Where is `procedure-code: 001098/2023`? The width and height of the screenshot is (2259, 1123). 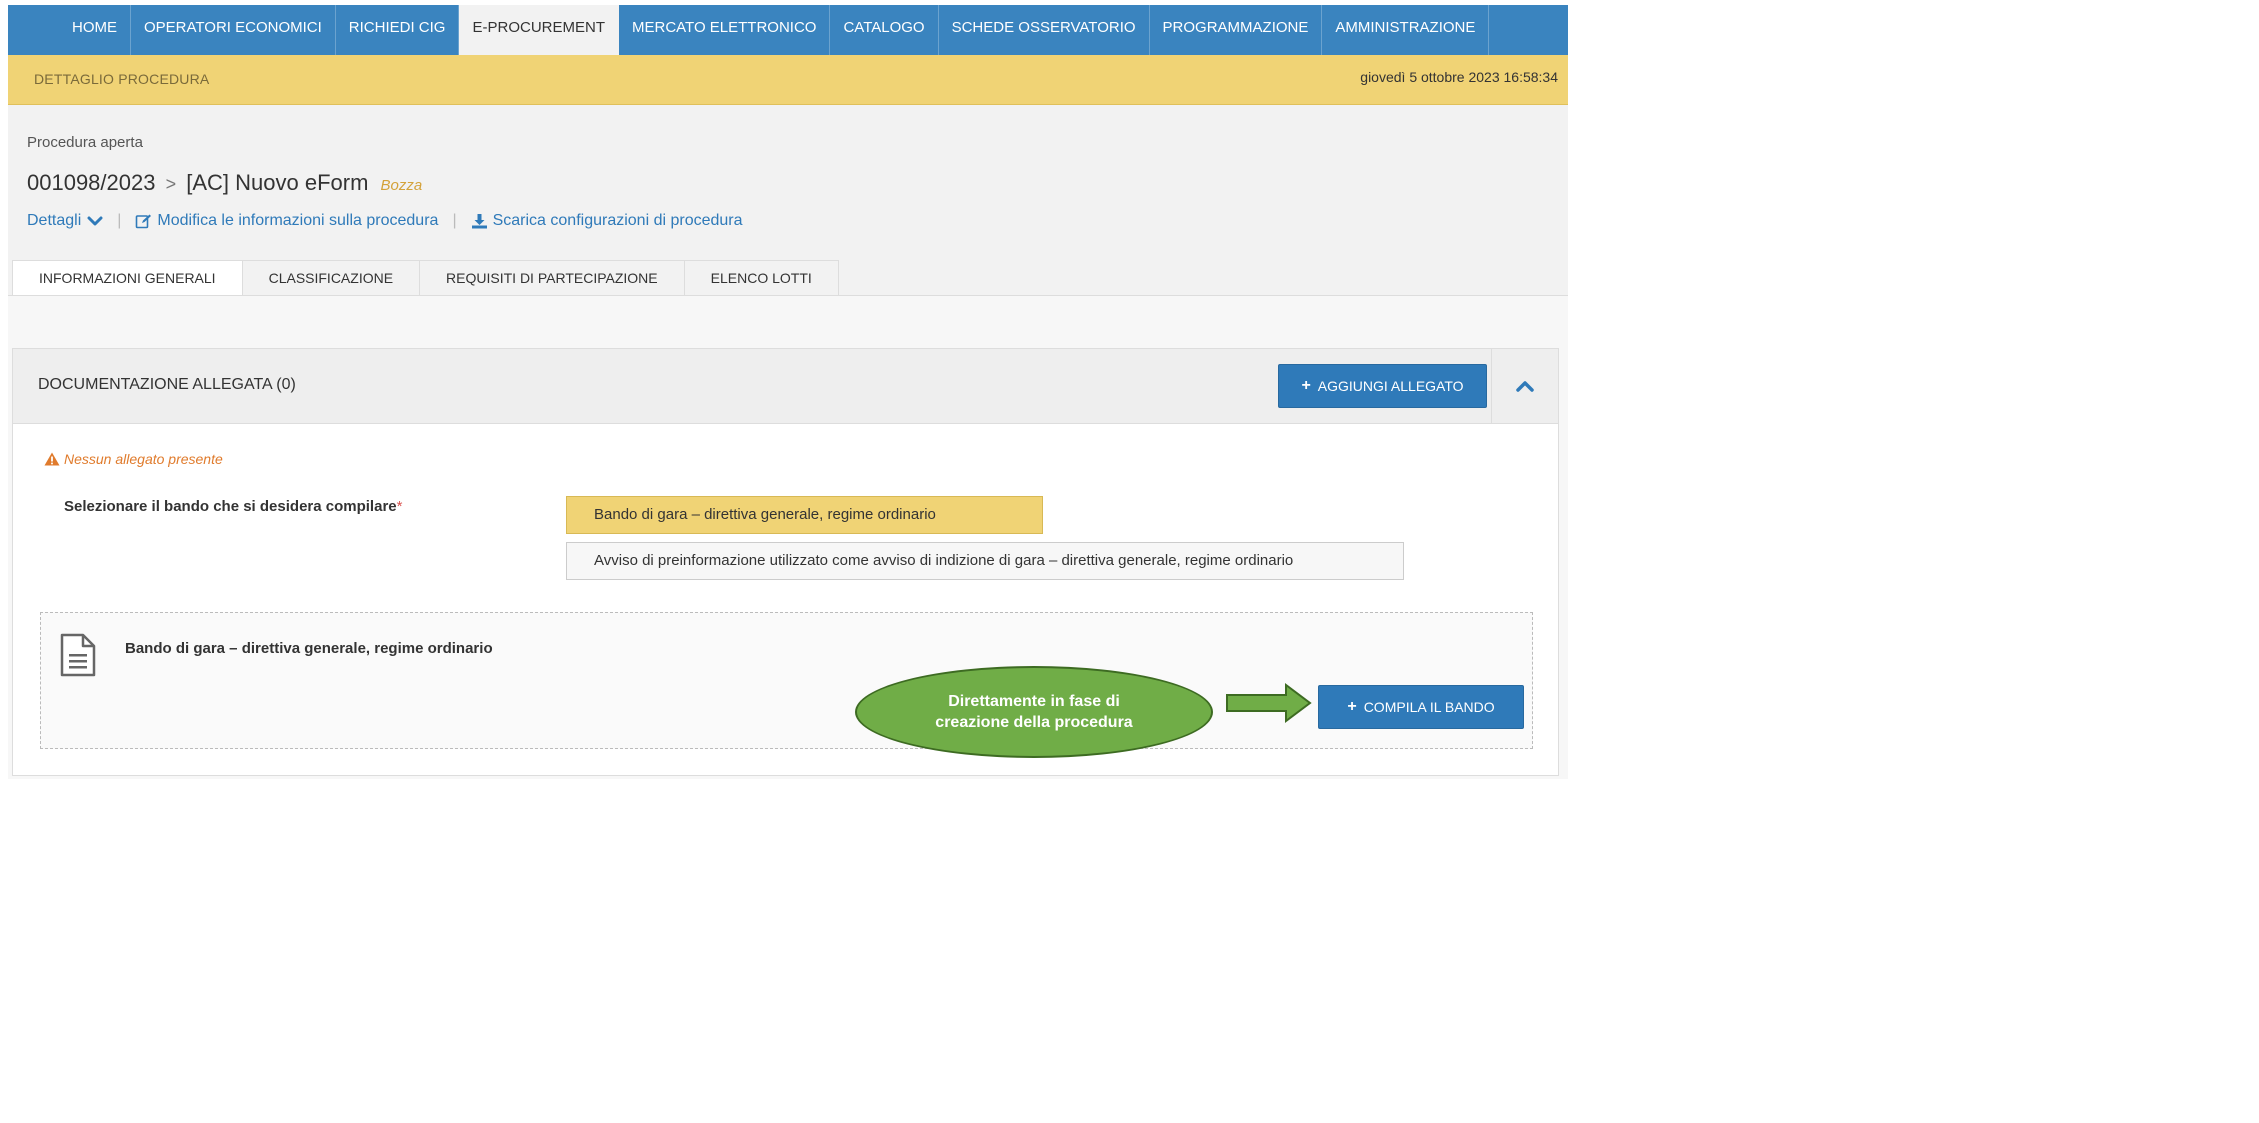
procedure-code: 001098/2023 is located at coordinates (91, 182).